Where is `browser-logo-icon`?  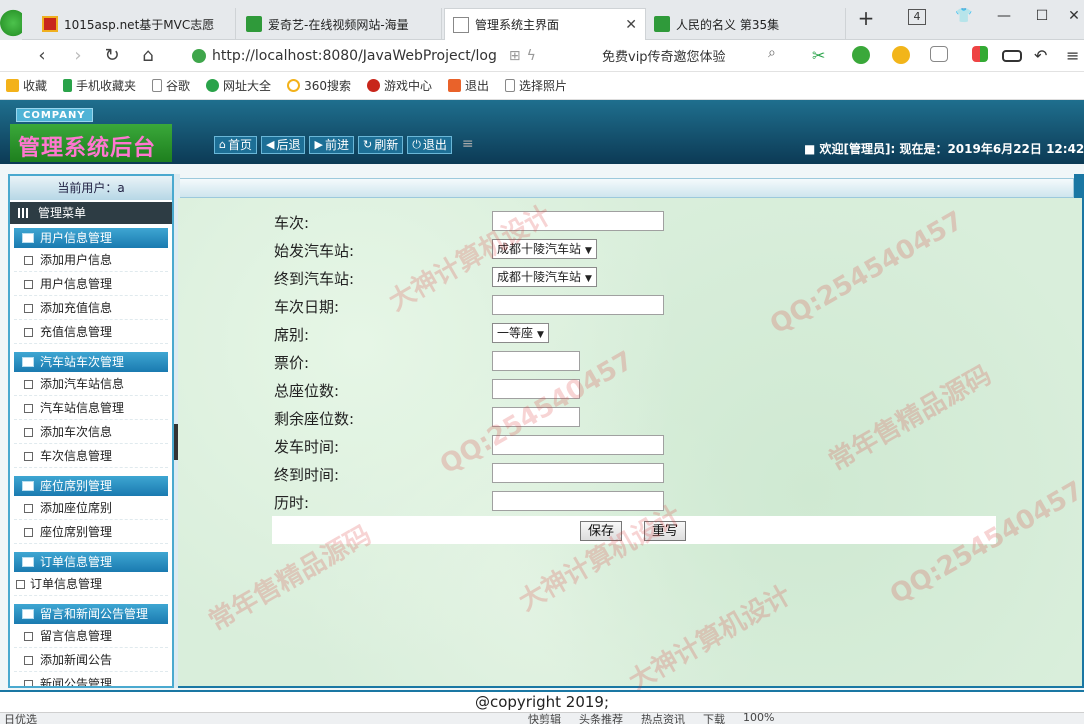 browser-logo-icon is located at coordinates (11, 23).